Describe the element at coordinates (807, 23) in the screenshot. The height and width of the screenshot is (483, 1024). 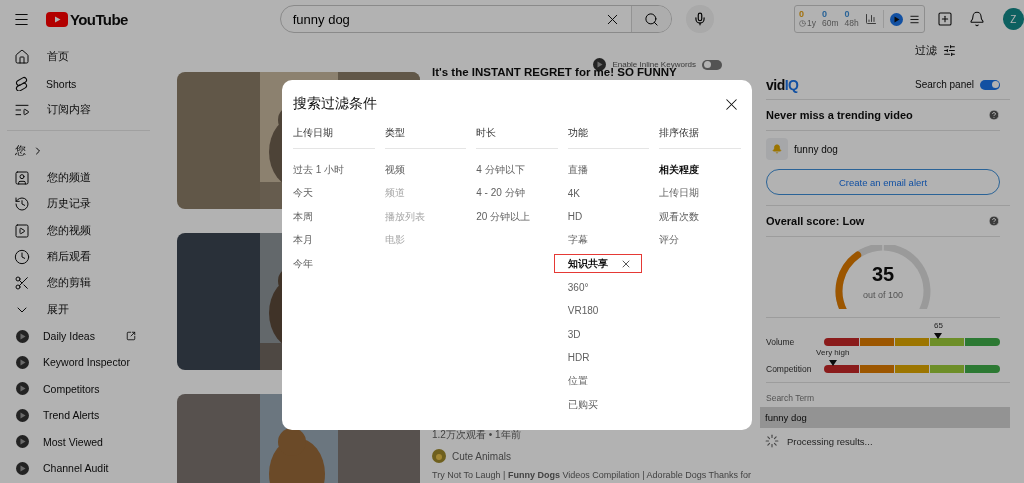
I see `stat-period: 1y` at that location.